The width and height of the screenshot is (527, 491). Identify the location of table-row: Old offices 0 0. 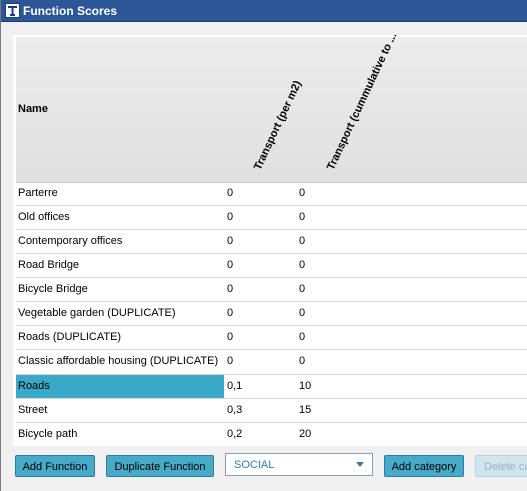
(271, 218).